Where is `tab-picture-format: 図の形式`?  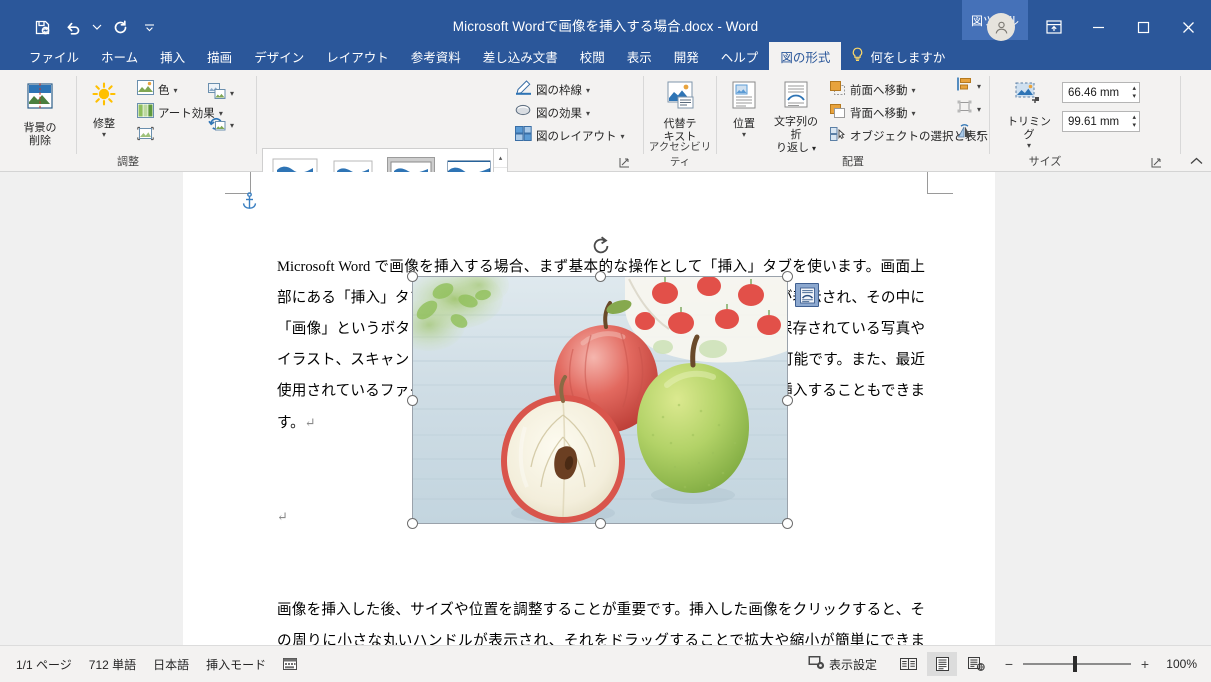
tab-picture-format: 図の形式 is located at coordinates (805, 56).